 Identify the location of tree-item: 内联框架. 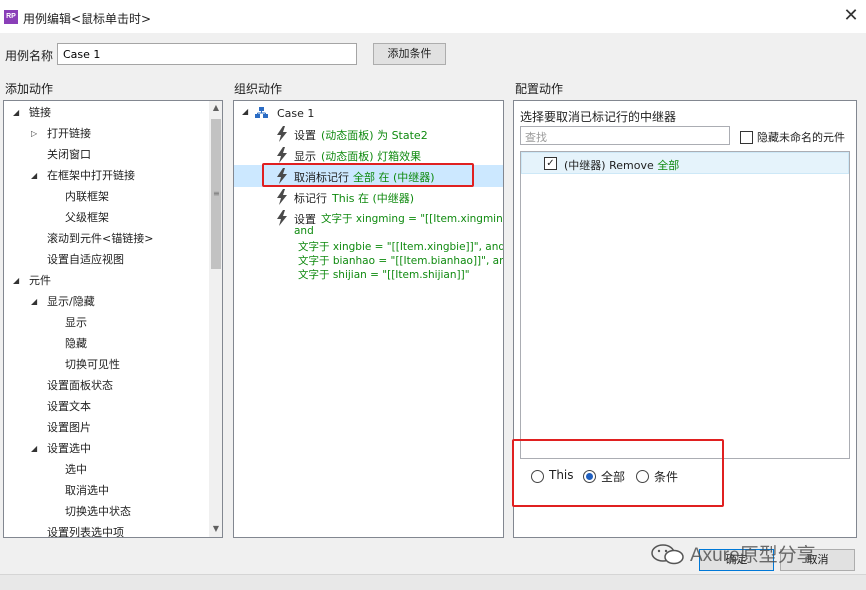
(104, 196).